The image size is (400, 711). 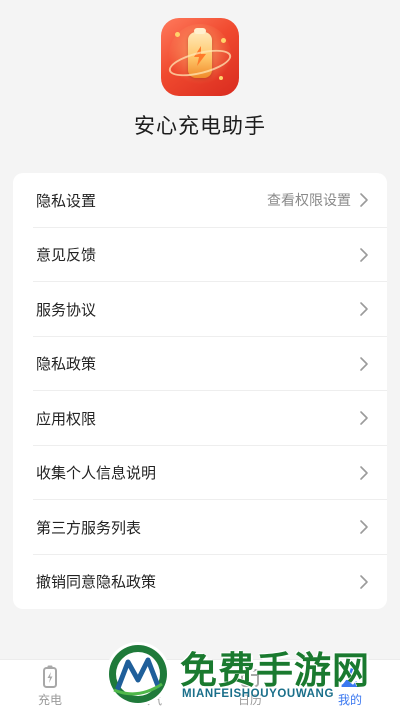 I want to click on bottom-tab-bar: 充电 天气 日历 我的, so click(x=200, y=685).